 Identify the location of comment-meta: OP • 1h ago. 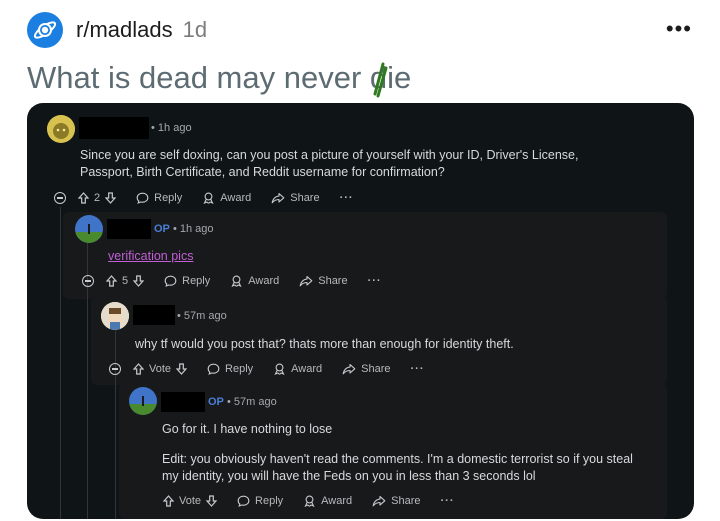
(184, 229).